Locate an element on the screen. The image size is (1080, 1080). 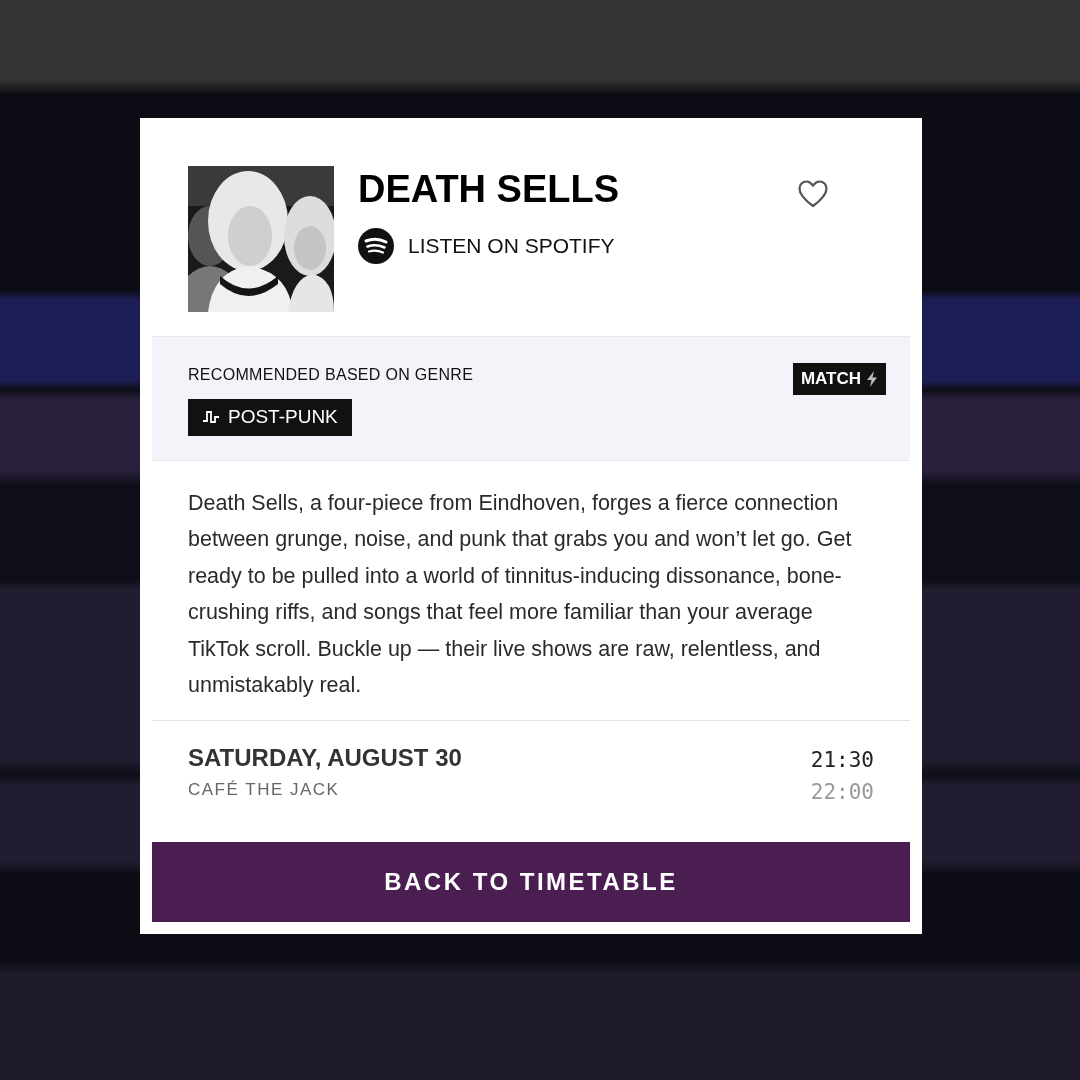
match-tag: MATCH is located at coordinates (839, 379).